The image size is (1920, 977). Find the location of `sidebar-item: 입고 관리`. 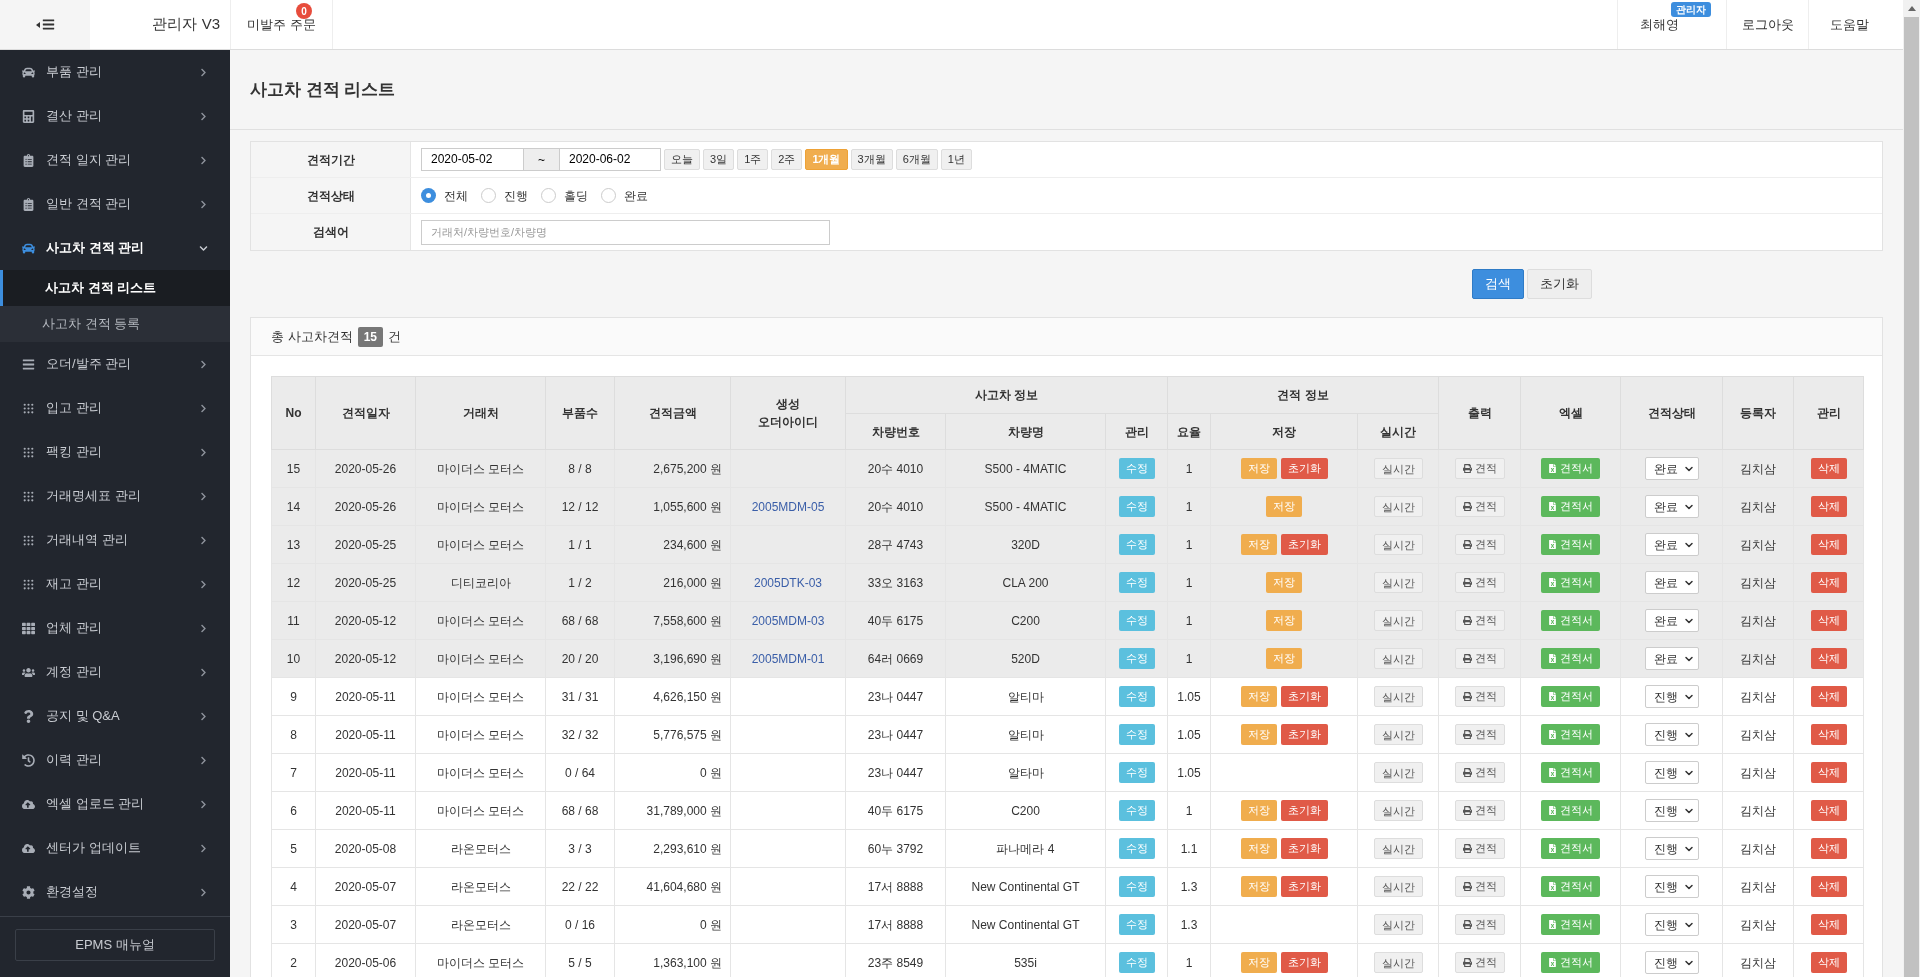

sidebar-item: 입고 관리 is located at coordinates (115, 408).